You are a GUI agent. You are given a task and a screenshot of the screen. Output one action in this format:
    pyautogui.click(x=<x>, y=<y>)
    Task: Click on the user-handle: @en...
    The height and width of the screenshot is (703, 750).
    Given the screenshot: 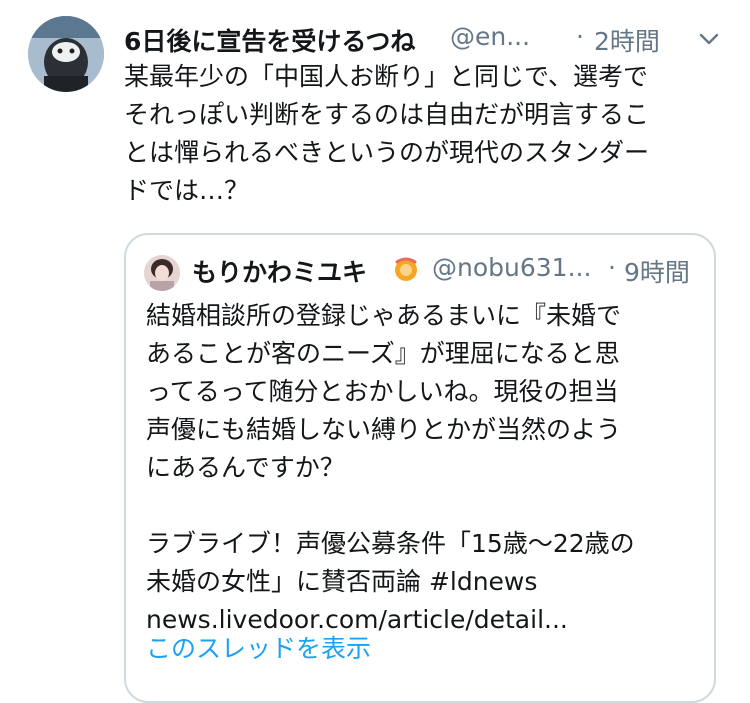 What is the action you would take?
    pyautogui.click(x=490, y=36)
    